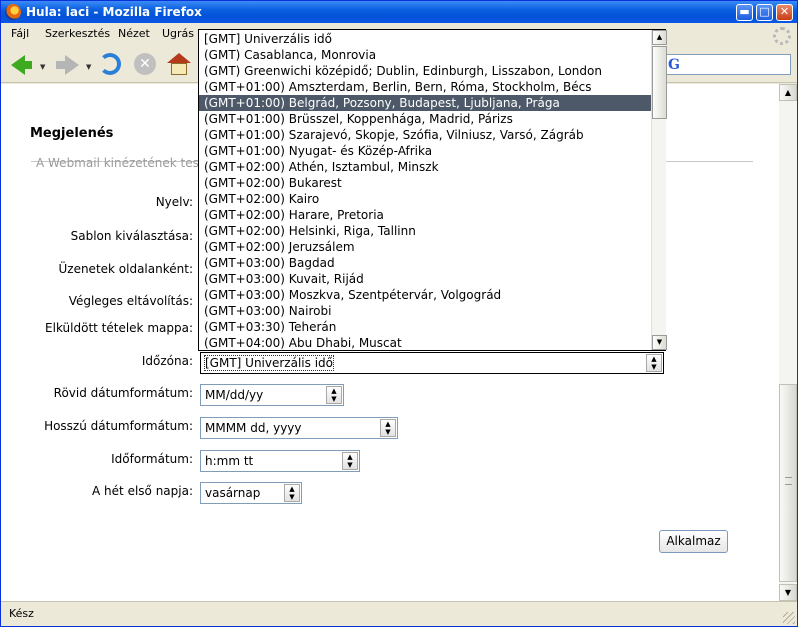  What do you see at coordinates (134, 33) in the screenshot?
I see `menu-view: Nézet` at bounding box center [134, 33].